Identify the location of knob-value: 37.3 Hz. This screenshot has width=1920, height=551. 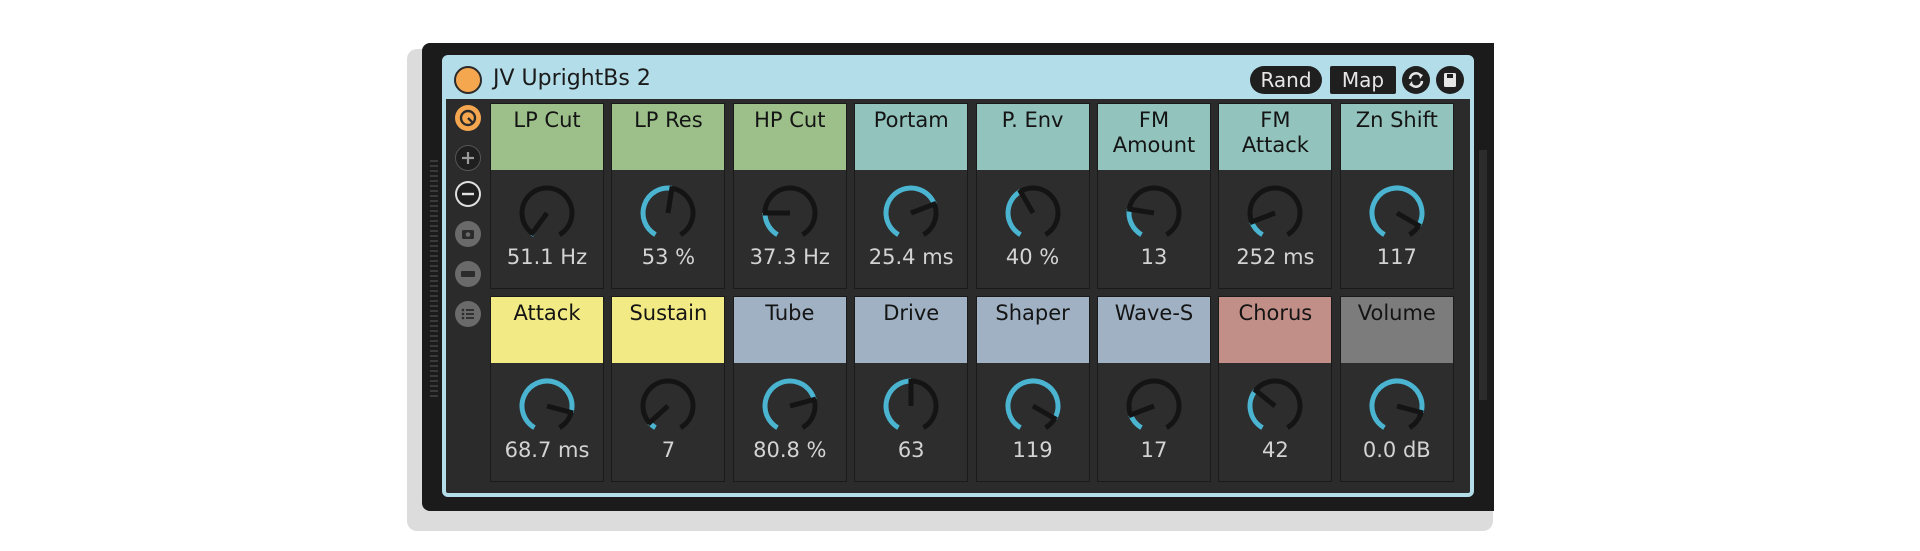
(790, 257).